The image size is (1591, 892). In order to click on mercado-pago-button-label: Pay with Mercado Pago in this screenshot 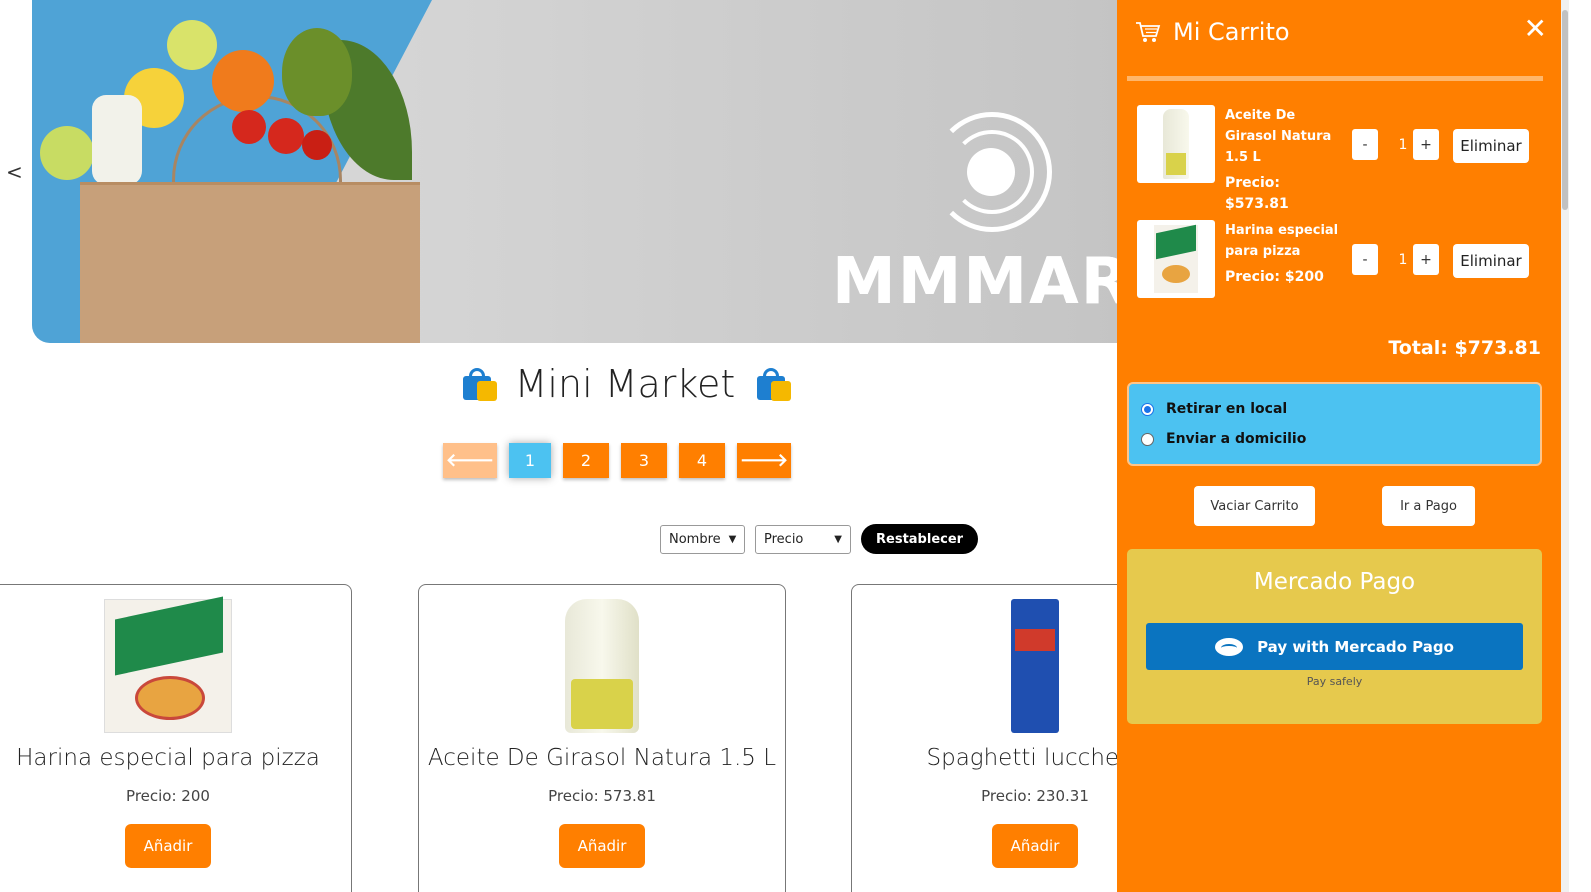, I will do `click(1355, 646)`.